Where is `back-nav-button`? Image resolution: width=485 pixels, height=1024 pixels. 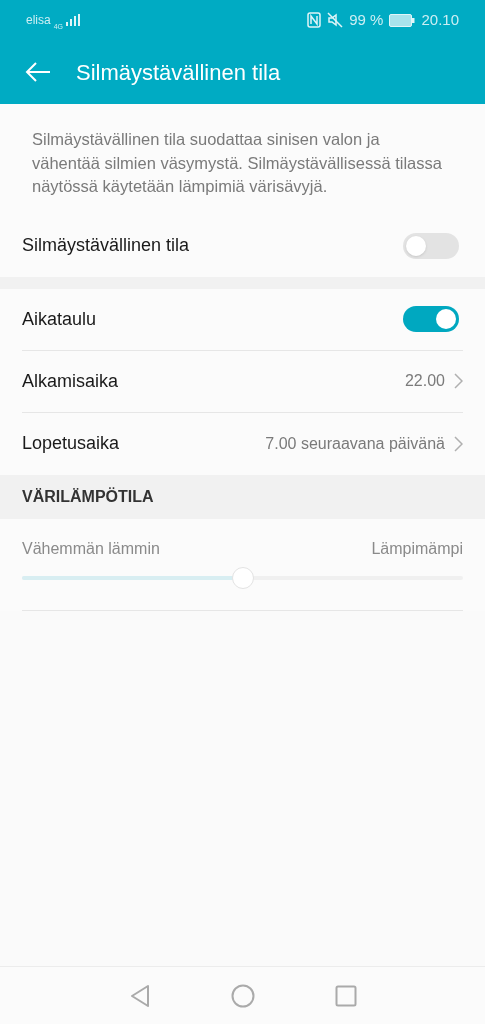 back-nav-button is located at coordinates (139, 995).